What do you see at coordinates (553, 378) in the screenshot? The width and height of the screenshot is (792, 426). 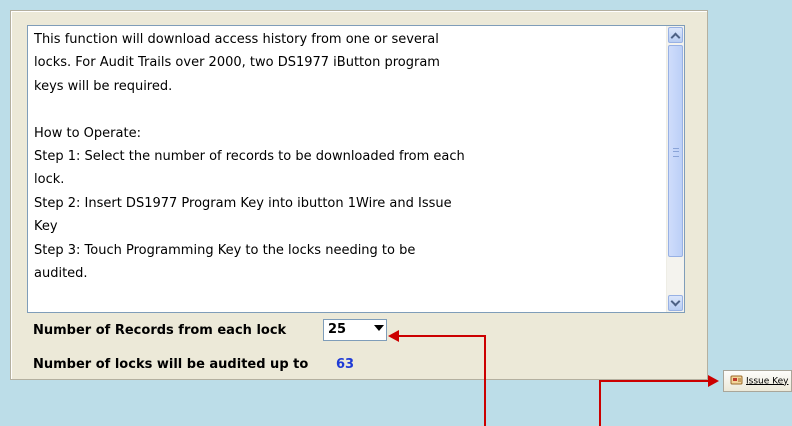 I see `callout-arrows` at bounding box center [553, 378].